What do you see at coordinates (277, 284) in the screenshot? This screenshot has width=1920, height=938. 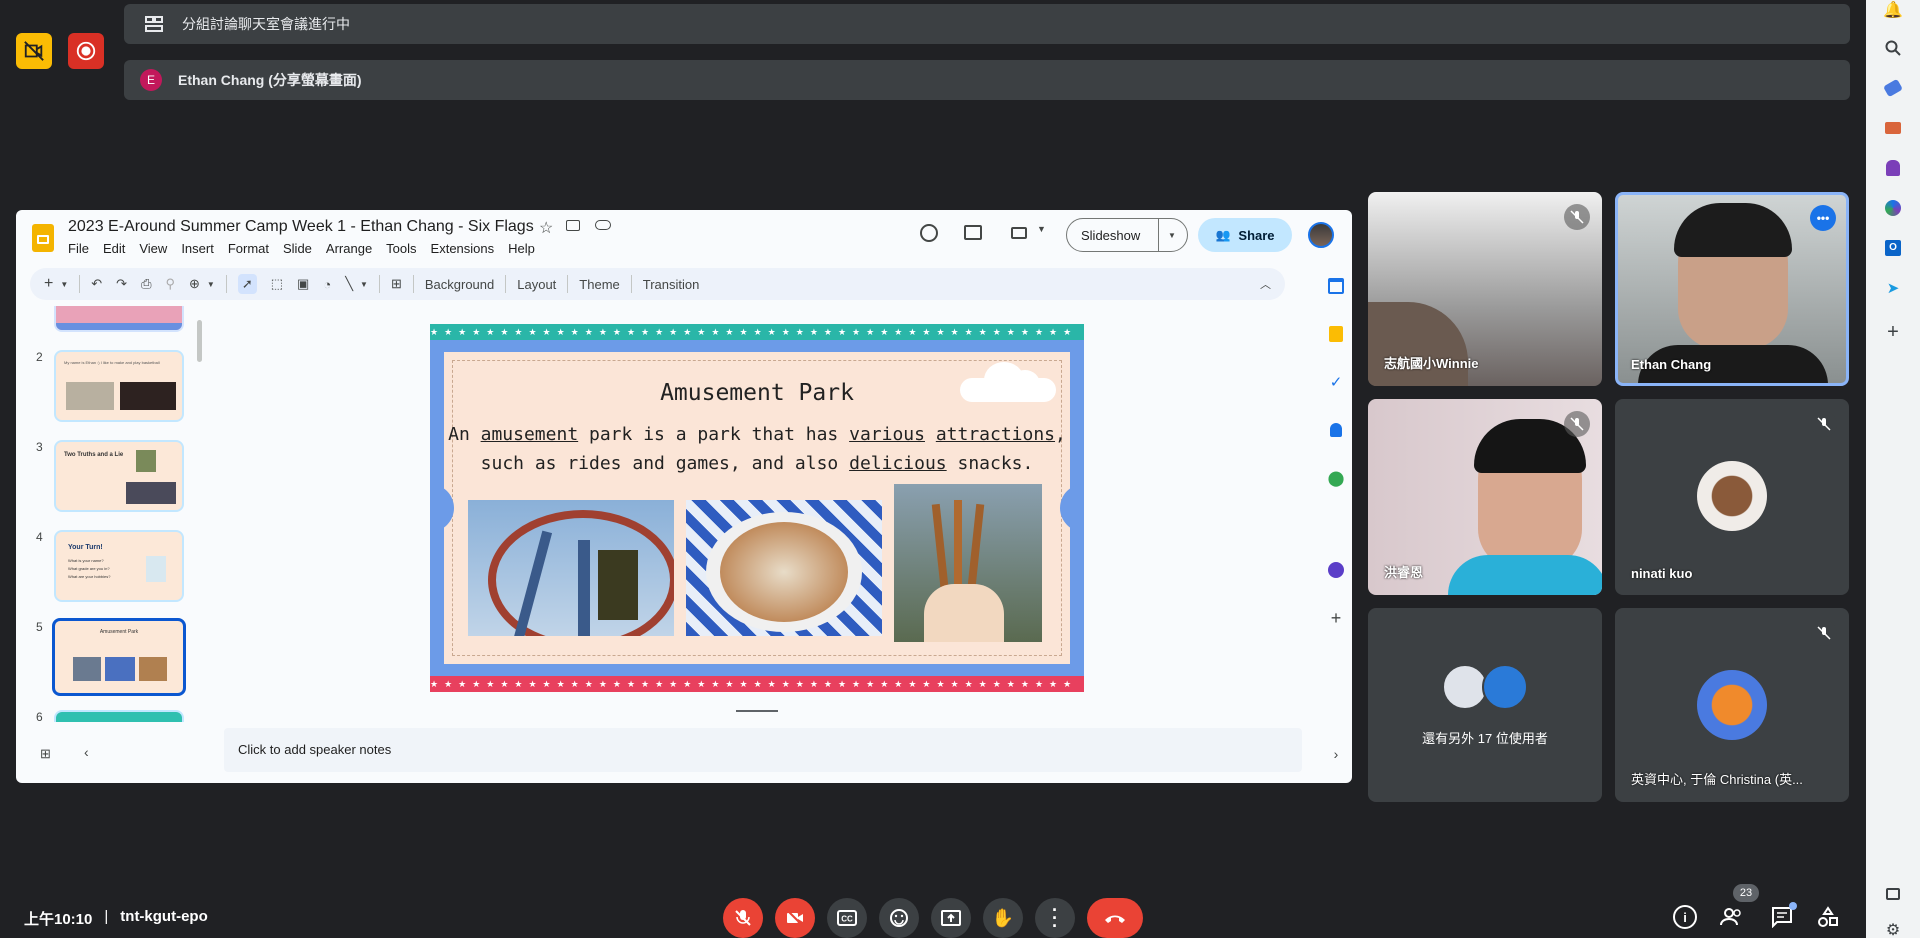 I see `frame-icon: ⬚` at bounding box center [277, 284].